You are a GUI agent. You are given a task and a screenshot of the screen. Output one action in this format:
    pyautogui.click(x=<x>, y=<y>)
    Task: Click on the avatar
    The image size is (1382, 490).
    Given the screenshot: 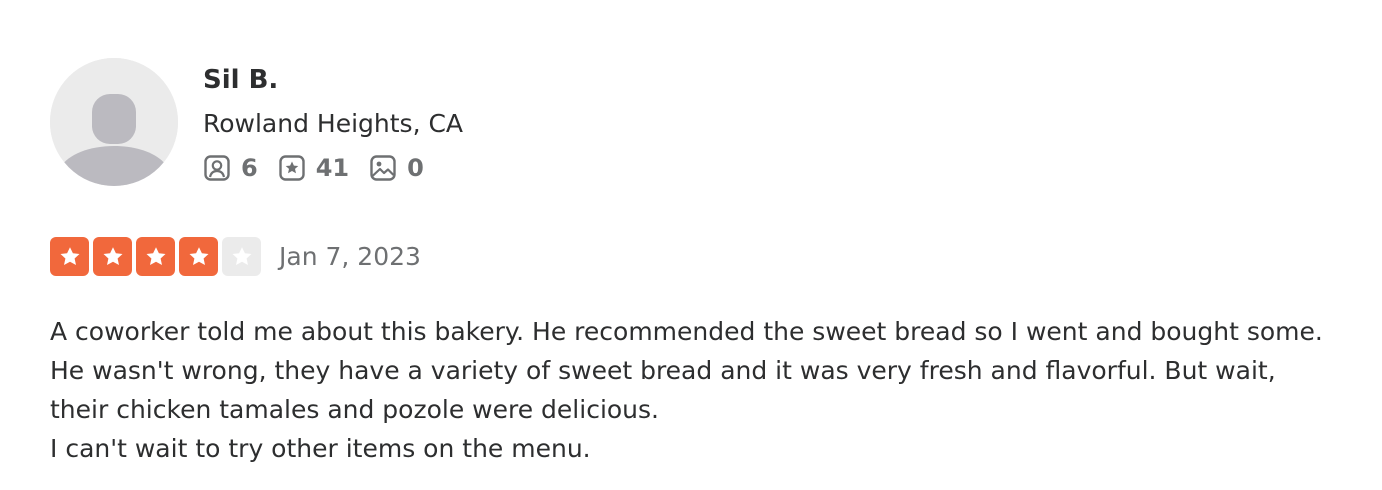 What is the action you would take?
    pyautogui.click(x=114, y=122)
    